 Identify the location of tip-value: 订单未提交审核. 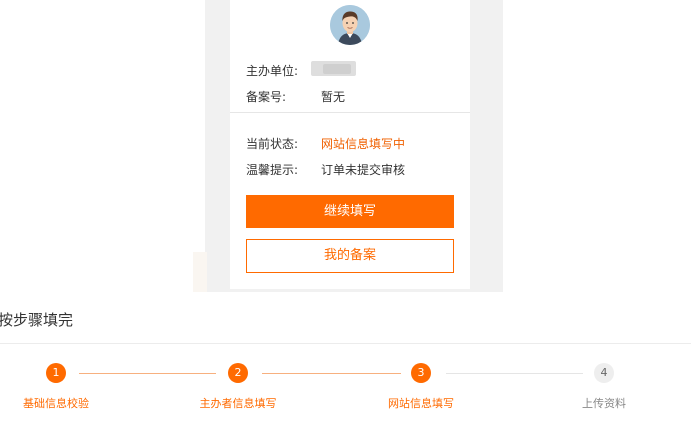
(363, 170).